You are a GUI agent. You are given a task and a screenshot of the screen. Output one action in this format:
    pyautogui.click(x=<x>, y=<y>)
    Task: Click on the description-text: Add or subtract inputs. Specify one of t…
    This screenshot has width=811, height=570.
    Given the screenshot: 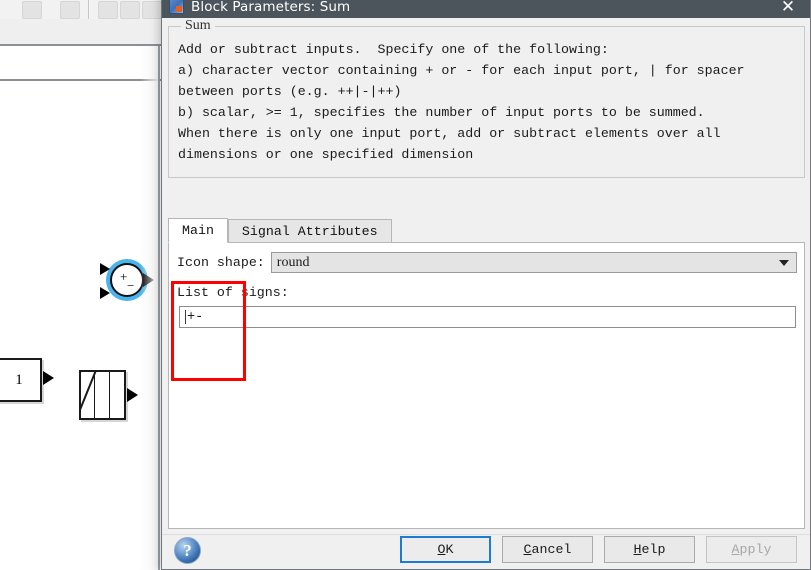 What is the action you would take?
    pyautogui.click(x=461, y=102)
    